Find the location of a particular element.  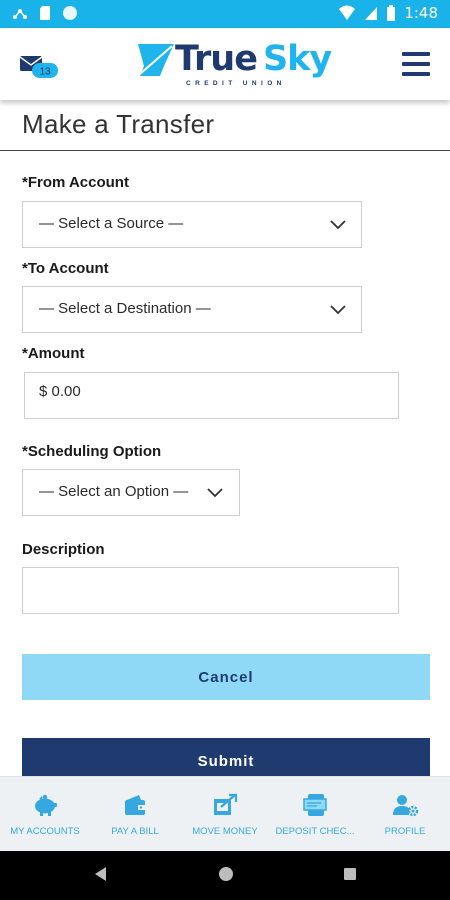

logo-word-sky: Sky is located at coordinates (297, 59).